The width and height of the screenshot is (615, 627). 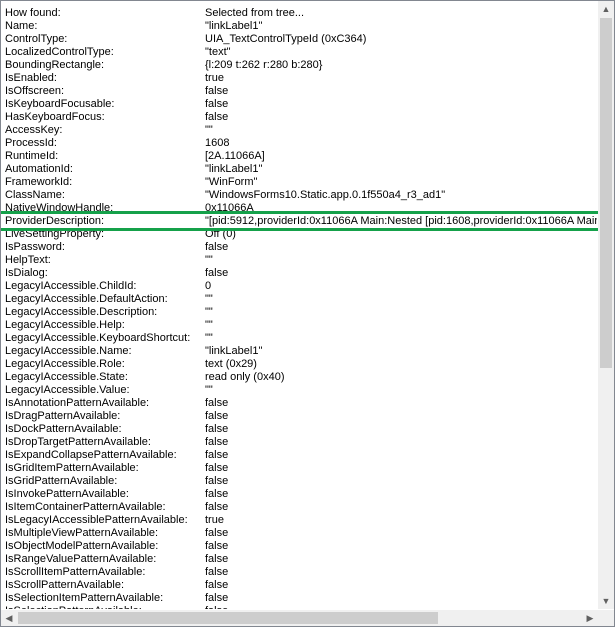 I want to click on property-row: IsOffscreen: false, so click(x=299, y=91).